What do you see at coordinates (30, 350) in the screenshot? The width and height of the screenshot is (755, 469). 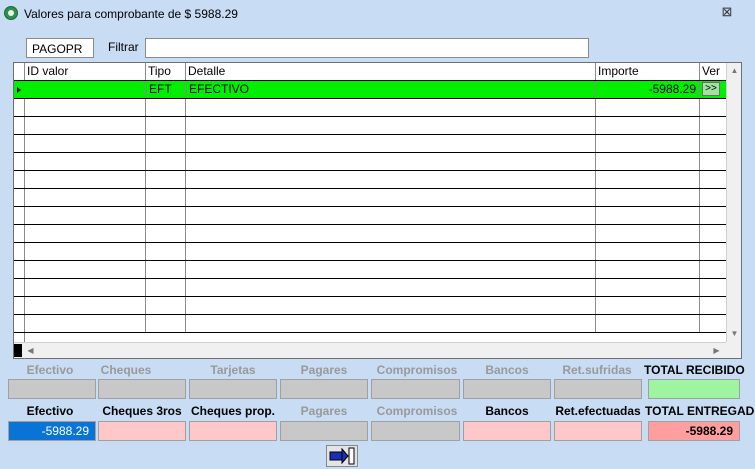 I see `scroll-left-icon: ◀` at bounding box center [30, 350].